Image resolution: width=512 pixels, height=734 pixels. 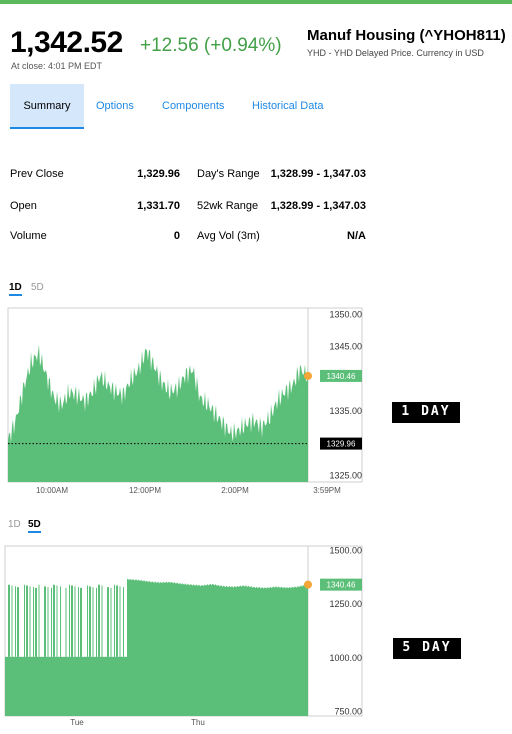 What do you see at coordinates (406, 35) in the screenshot?
I see `quote-name: Manuf Housing (^YHOH811)` at bounding box center [406, 35].